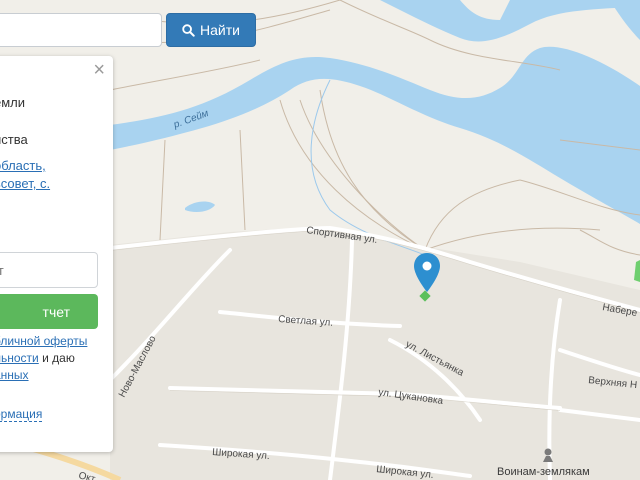 The width and height of the screenshot is (640, 480). Describe the element at coordinates (23, 165) in the screenshot. I see `address-link-line1: область,` at that location.